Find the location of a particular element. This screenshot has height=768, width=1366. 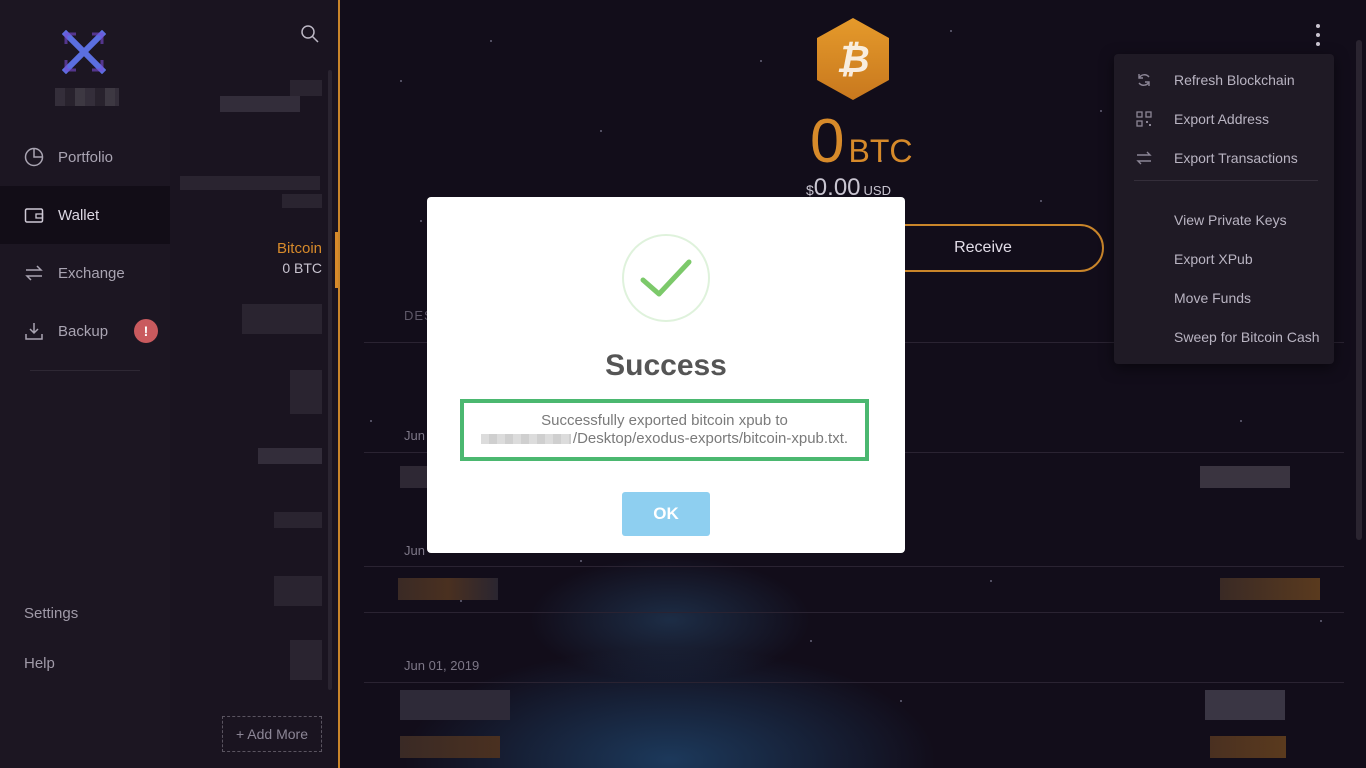

backup-warning-badge: ! is located at coordinates (146, 331).